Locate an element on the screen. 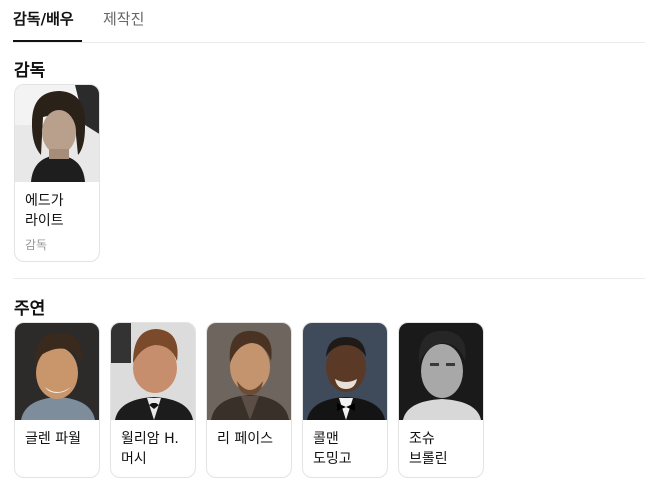 Image resolution: width=654 pixels, height=478 pixels. person-card-cast: 리 페이스 is located at coordinates (249, 400).